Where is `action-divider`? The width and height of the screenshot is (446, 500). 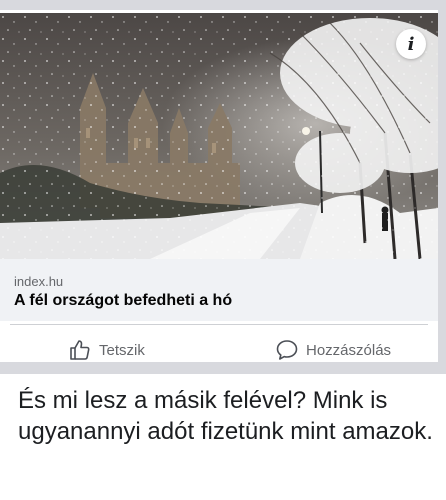
action-divider is located at coordinates (219, 324).